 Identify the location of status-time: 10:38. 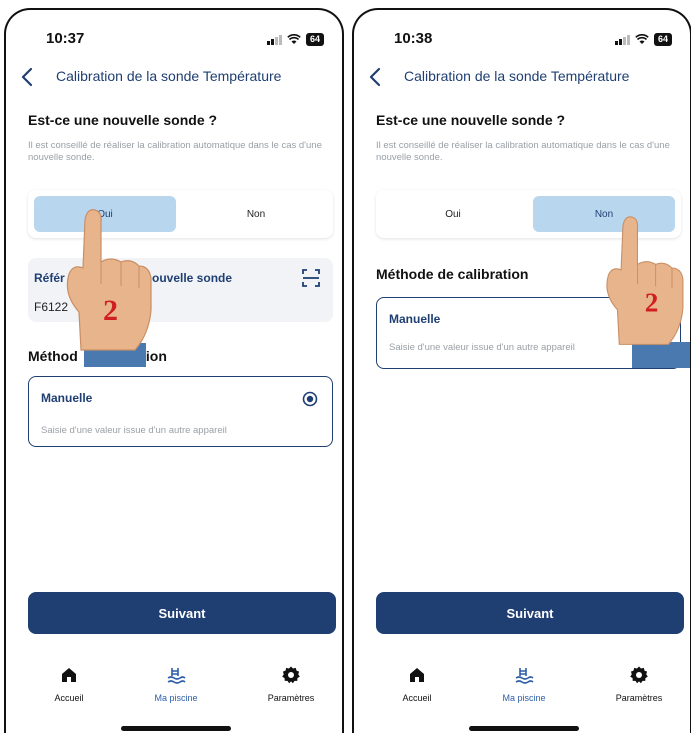
(413, 38).